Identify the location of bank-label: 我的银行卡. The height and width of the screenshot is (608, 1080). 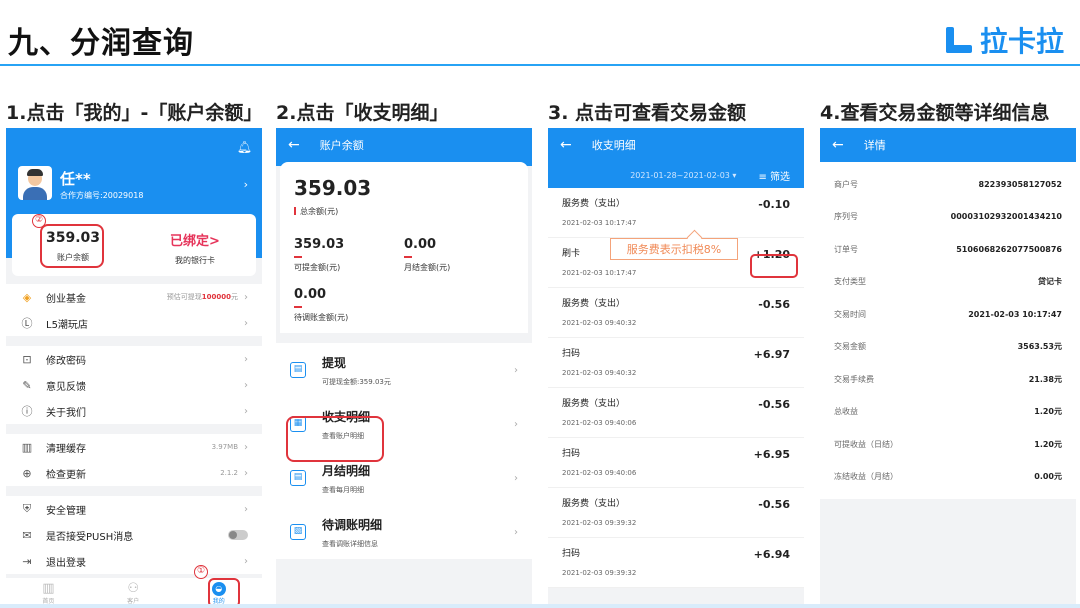
(195, 260).